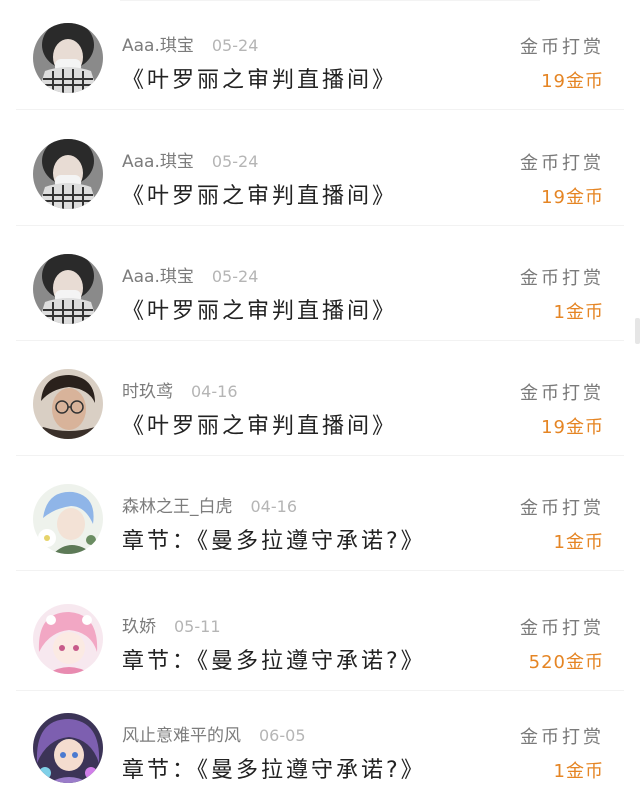  What do you see at coordinates (320, 745) in the screenshot?
I see `list-item: 风止意难平的风 06-05 章节：《曼多拉遵守承诺?》 金币打赏 1金币` at bounding box center [320, 745].